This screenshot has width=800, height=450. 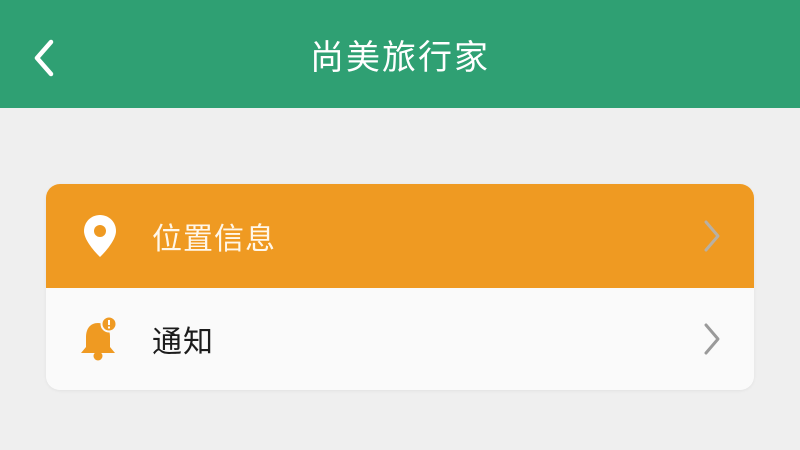 I want to click on menu-item-label: 通知, so click(x=183, y=342).